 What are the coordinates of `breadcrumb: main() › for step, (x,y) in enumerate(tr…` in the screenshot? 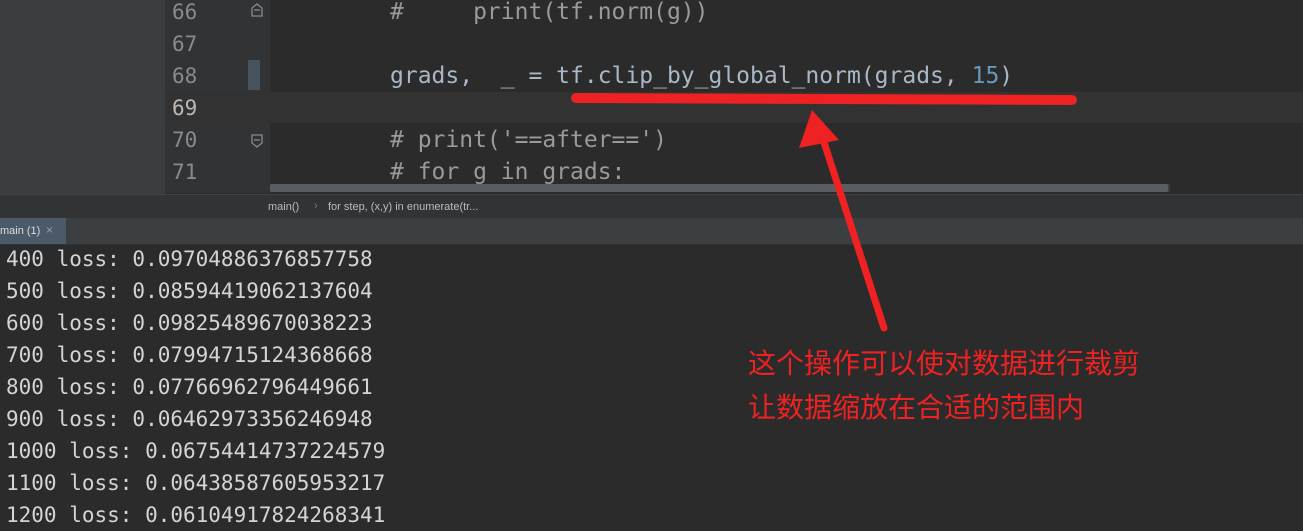 It's located at (651, 206).